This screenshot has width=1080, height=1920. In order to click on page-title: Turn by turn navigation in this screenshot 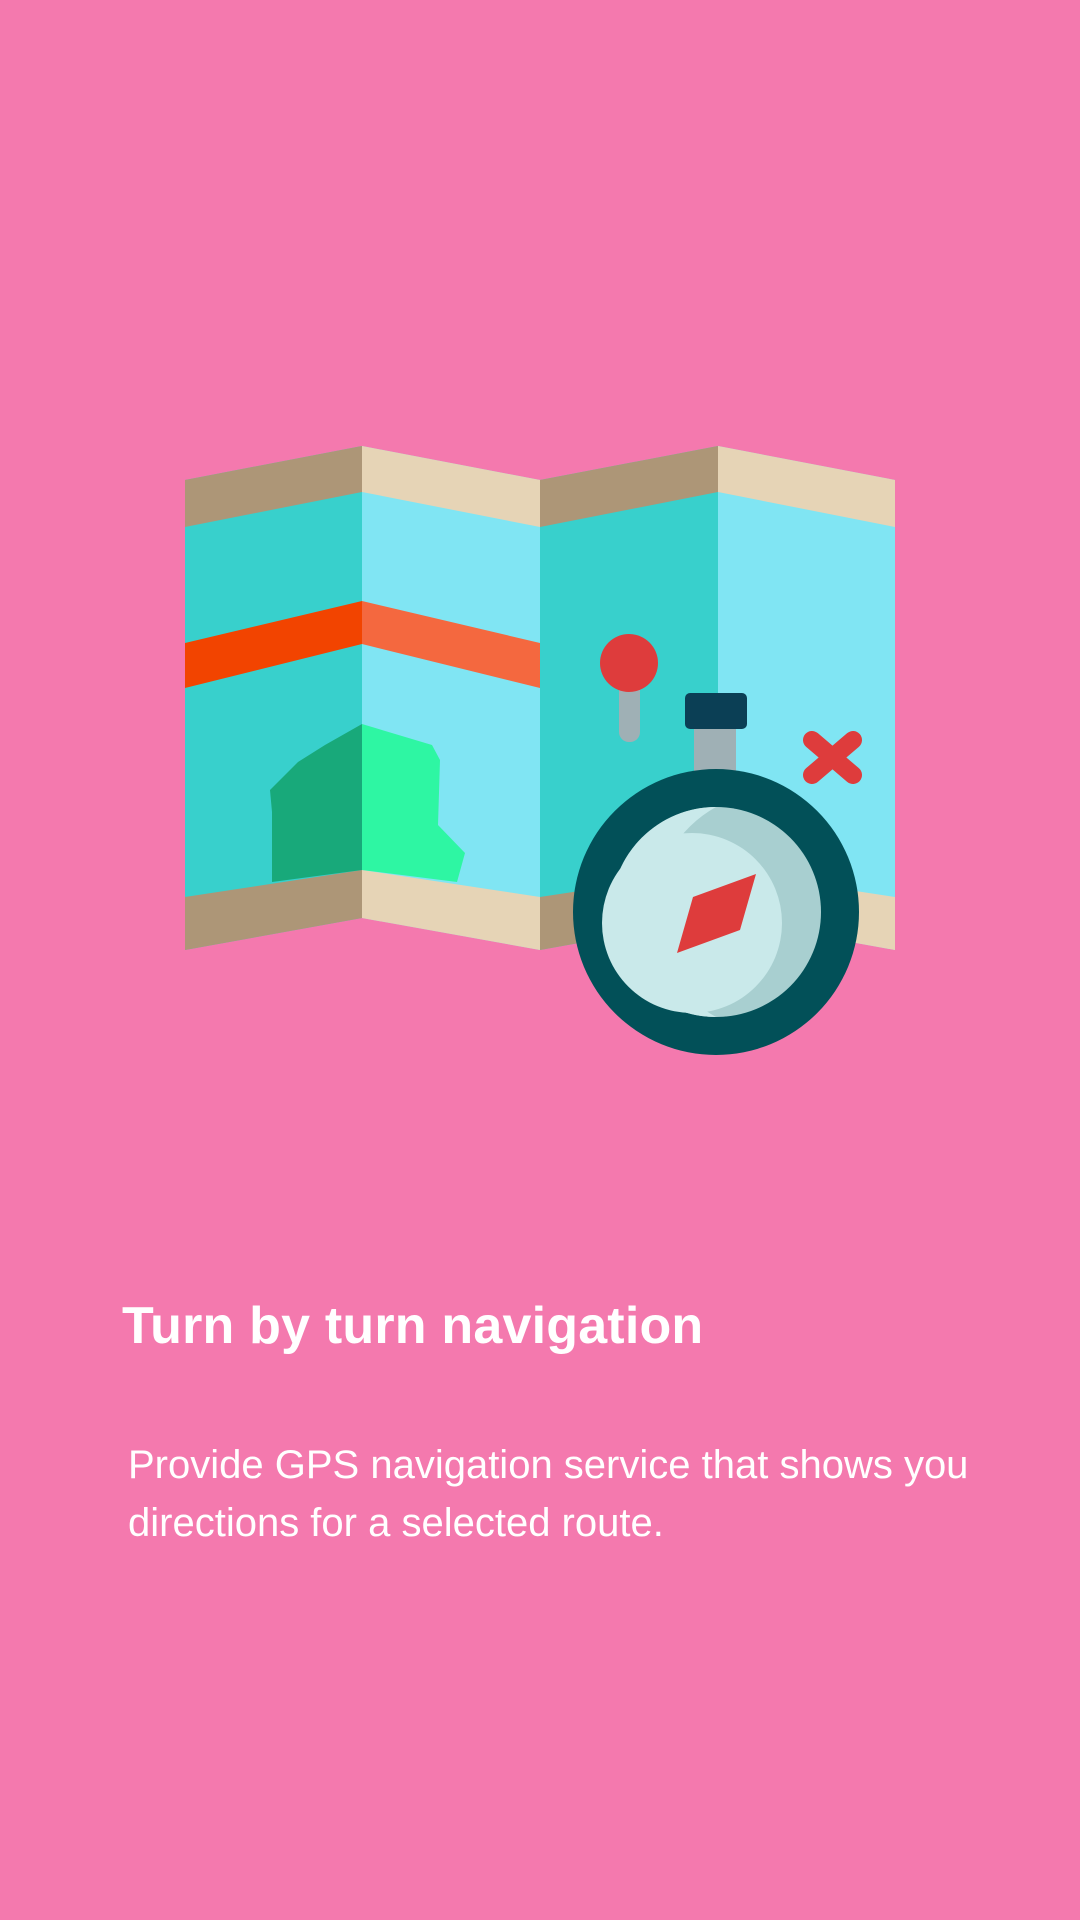, I will do `click(413, 1326)`.